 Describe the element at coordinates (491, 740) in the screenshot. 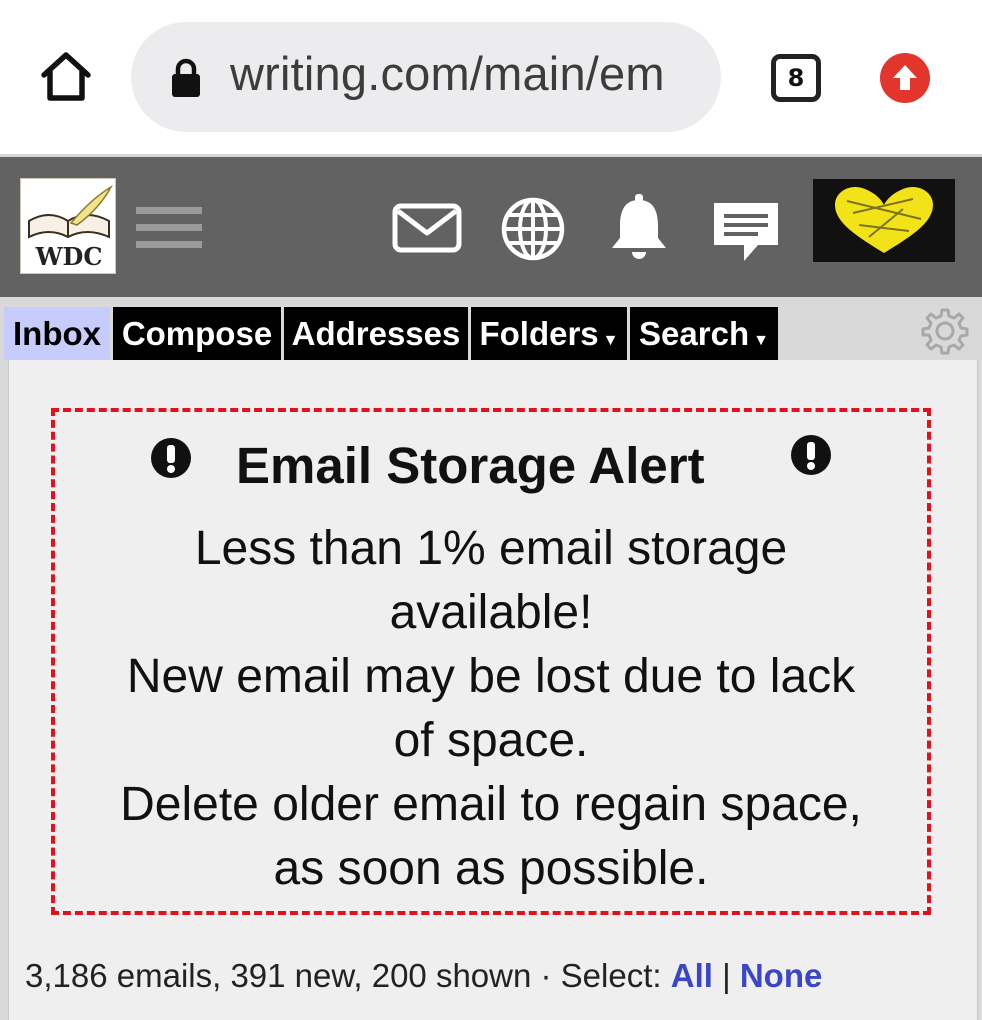

I see `alert-line: of space.` at that location.